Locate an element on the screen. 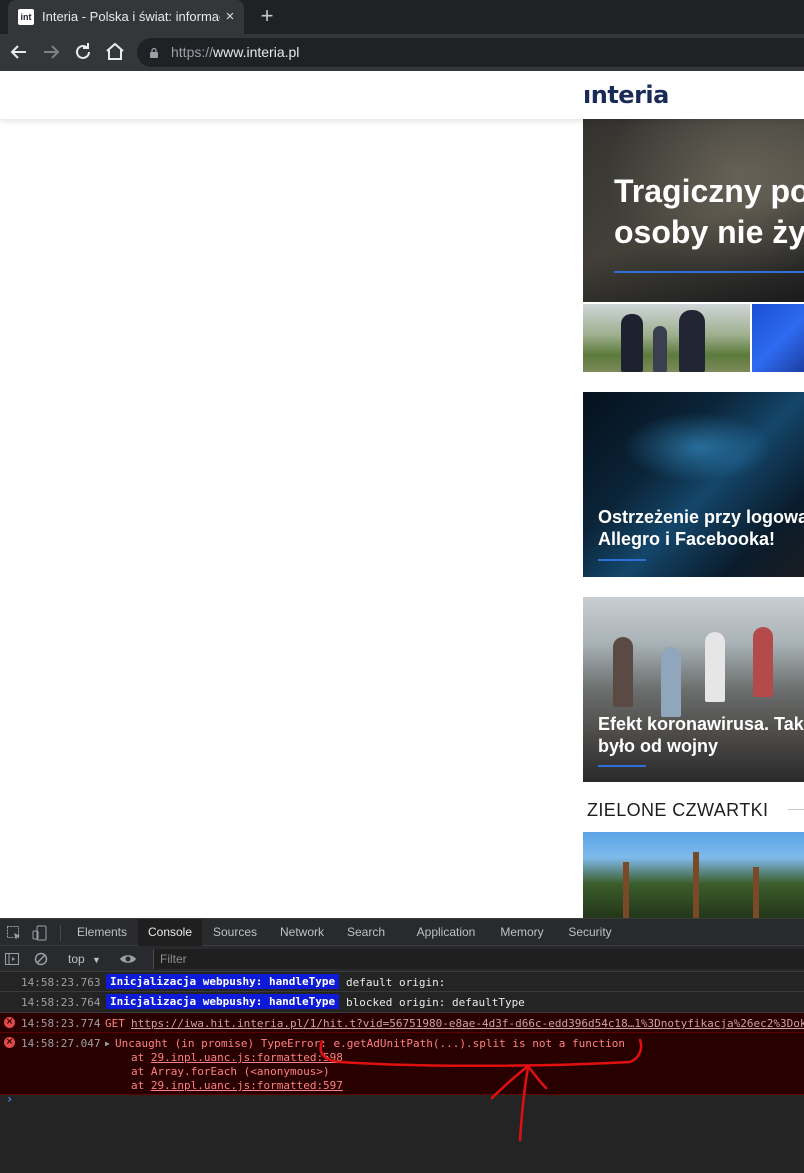  log-timestamp: 14:58:27.047 is located at coordinates (61, 1043).